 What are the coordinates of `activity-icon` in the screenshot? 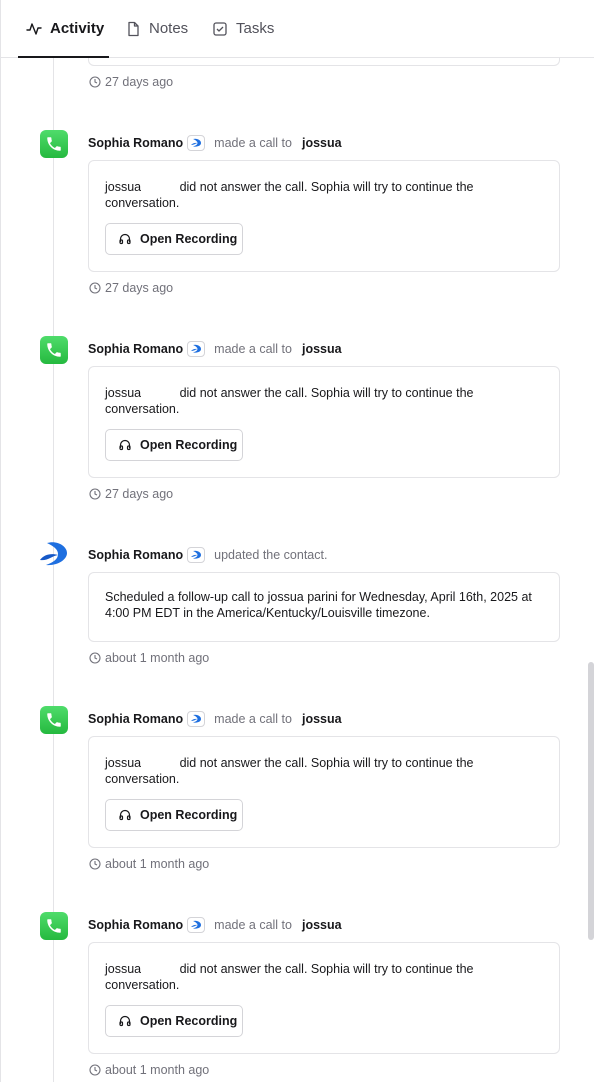 It's located at (34, 28).